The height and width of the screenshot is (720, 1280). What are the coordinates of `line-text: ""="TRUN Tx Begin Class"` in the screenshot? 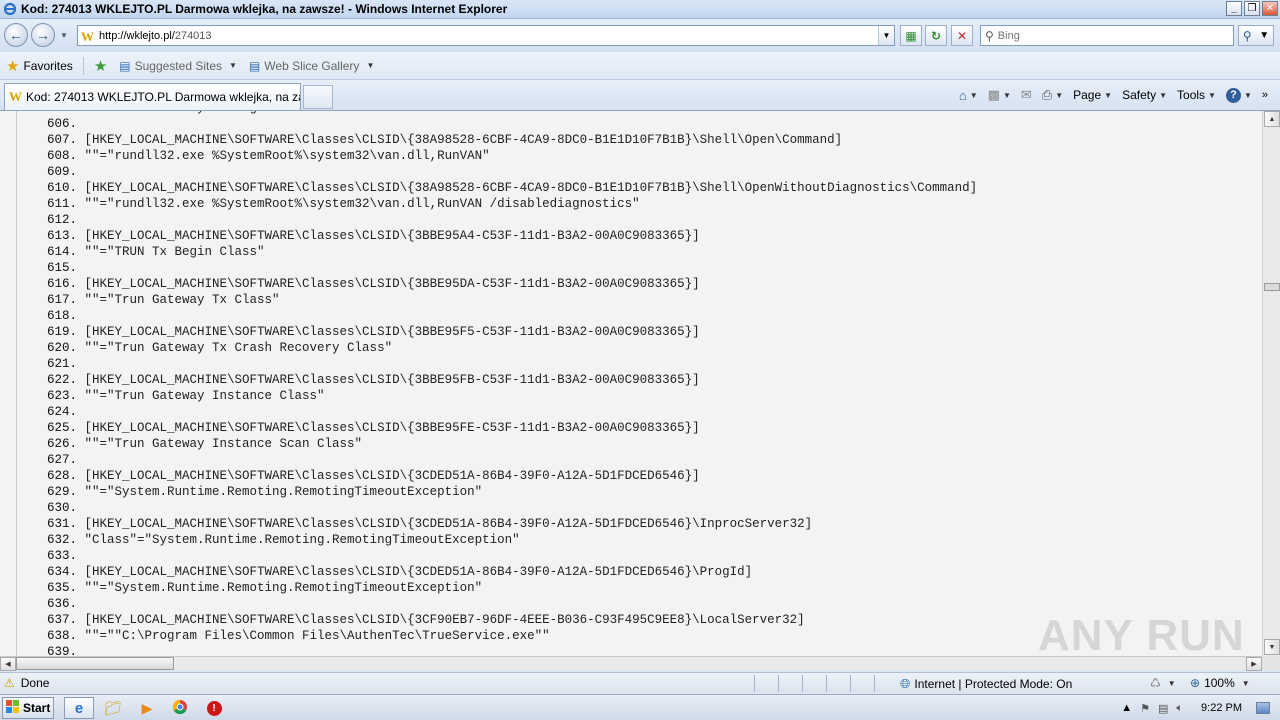 It's located at (174, 252).